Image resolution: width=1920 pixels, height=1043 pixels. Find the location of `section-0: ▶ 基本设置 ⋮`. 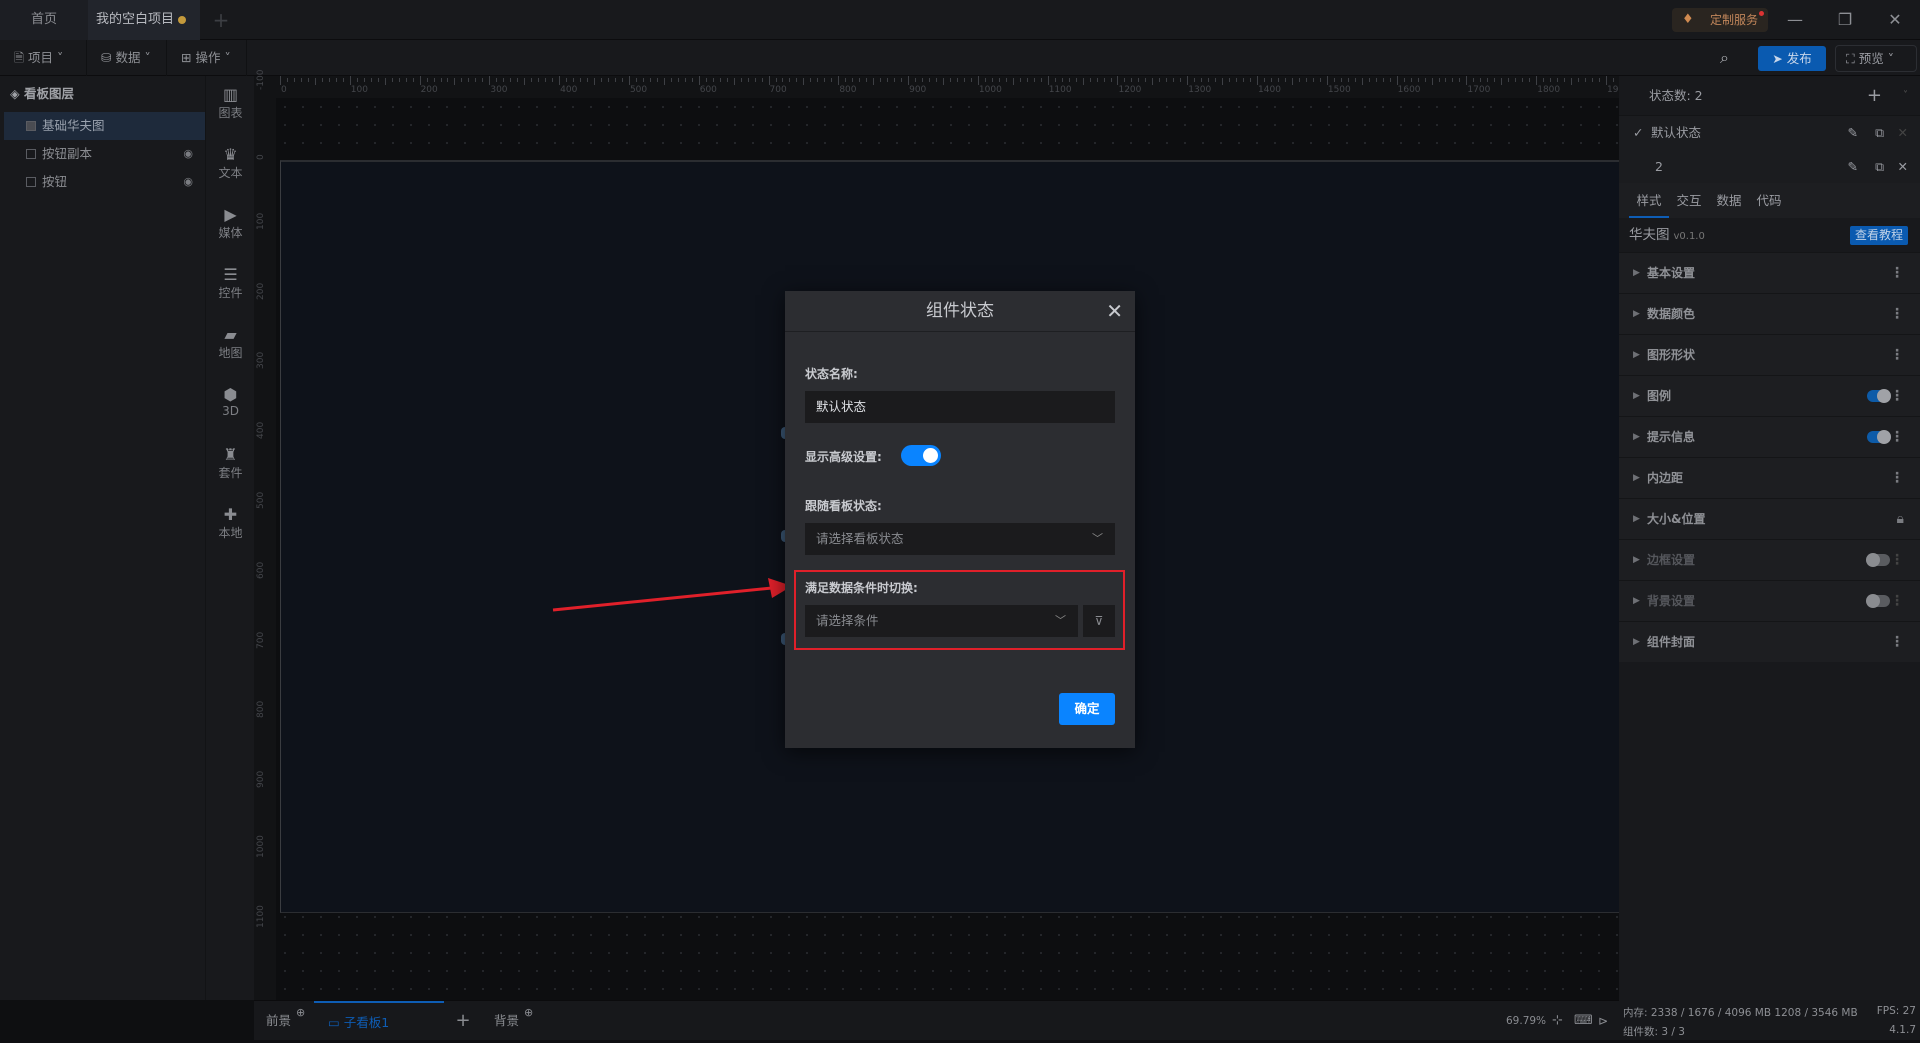

section-0: ▶ 基本设置 ⋮ is located at coordinates (1769, 272).